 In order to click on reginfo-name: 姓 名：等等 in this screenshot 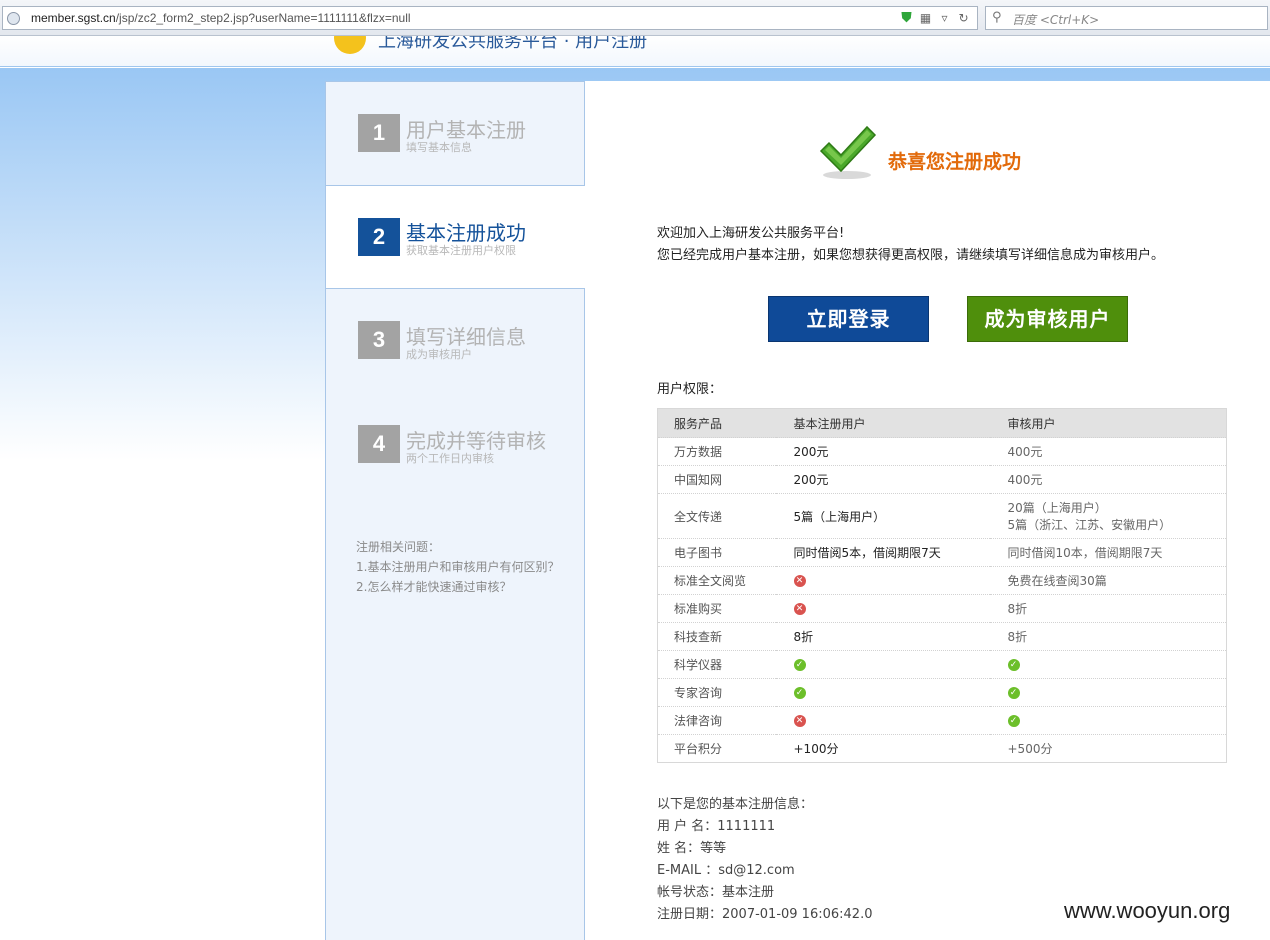, I will do `click(692, 848)`.